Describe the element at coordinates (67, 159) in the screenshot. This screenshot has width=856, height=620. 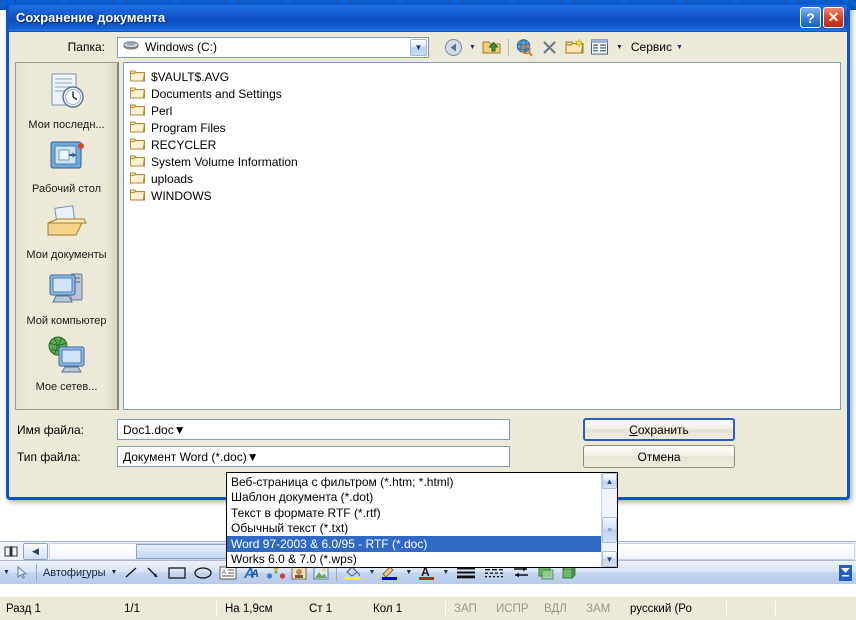
I see `desktop-icon` at that location.